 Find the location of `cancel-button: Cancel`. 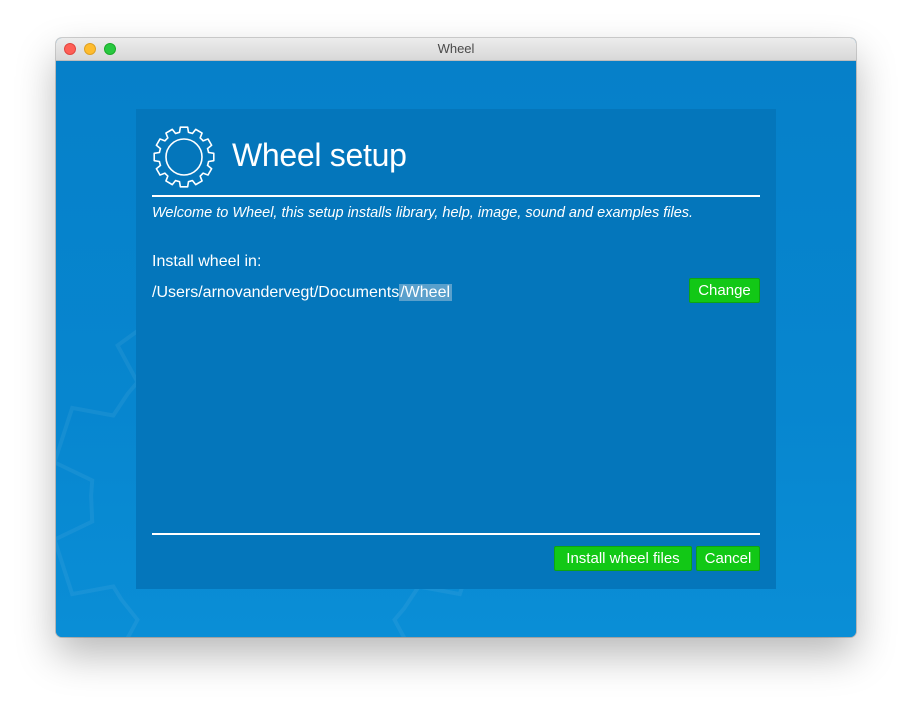

cancel-button: Cancel is located at coordinates (728, 558).